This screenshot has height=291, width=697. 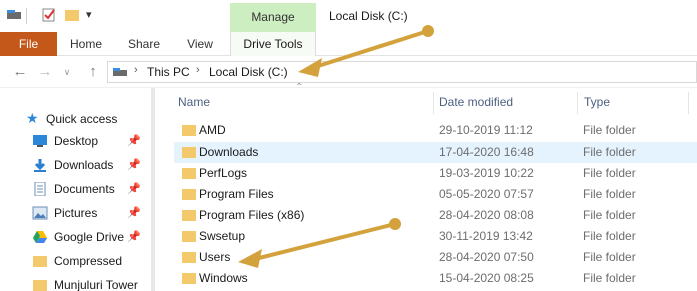 What do you see at coordinates (40, 165) in the screenshot?
I see `downloads-icon` at bounding box center [40, 165].